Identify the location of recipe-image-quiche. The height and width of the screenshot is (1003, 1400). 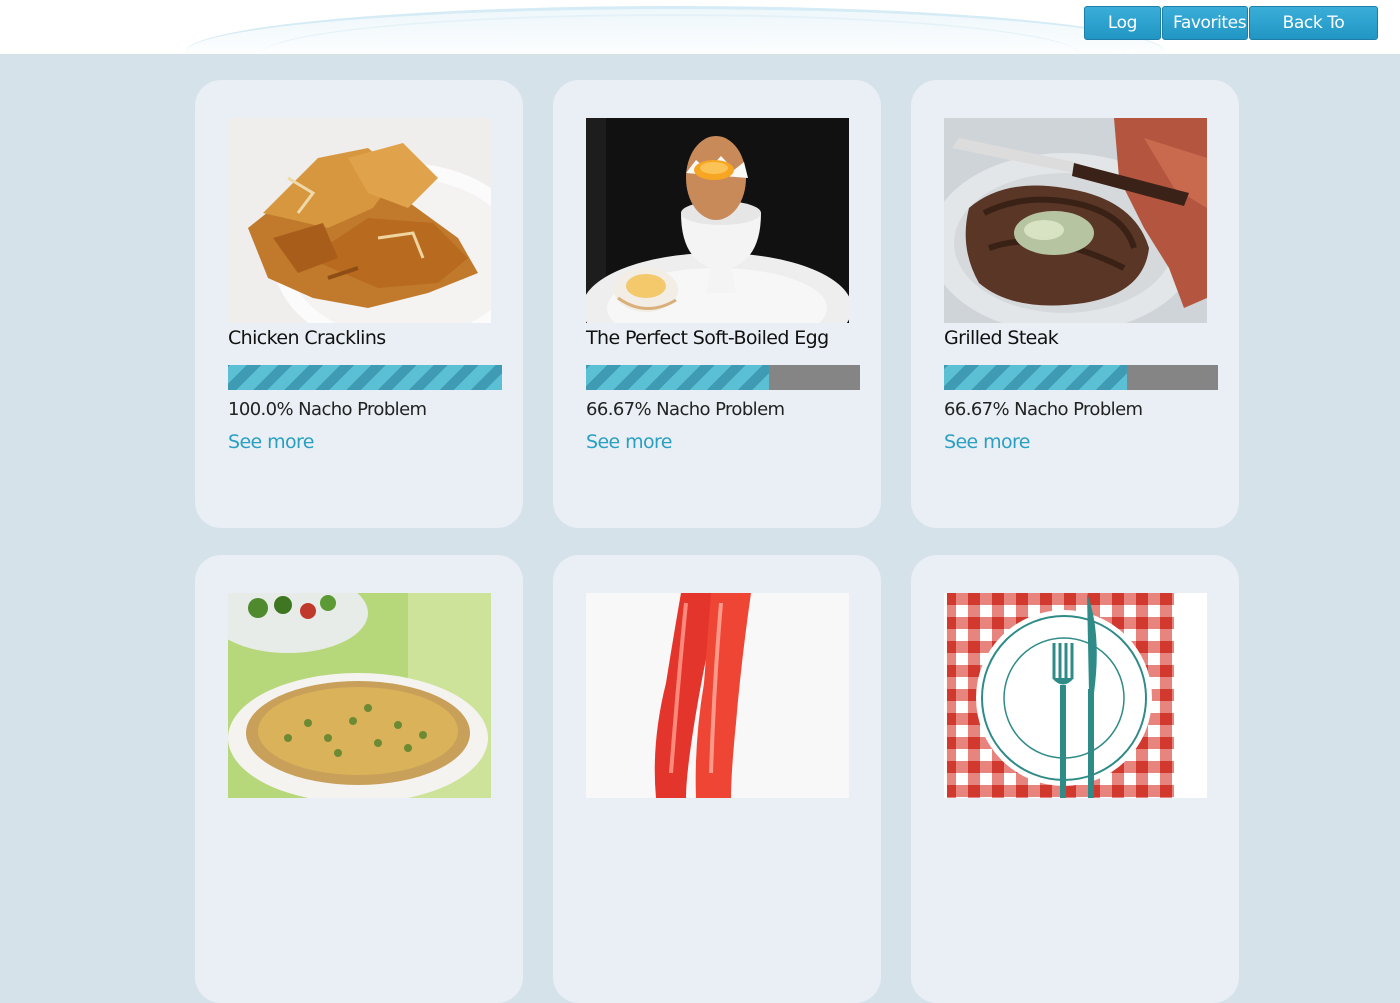
(359, 695).